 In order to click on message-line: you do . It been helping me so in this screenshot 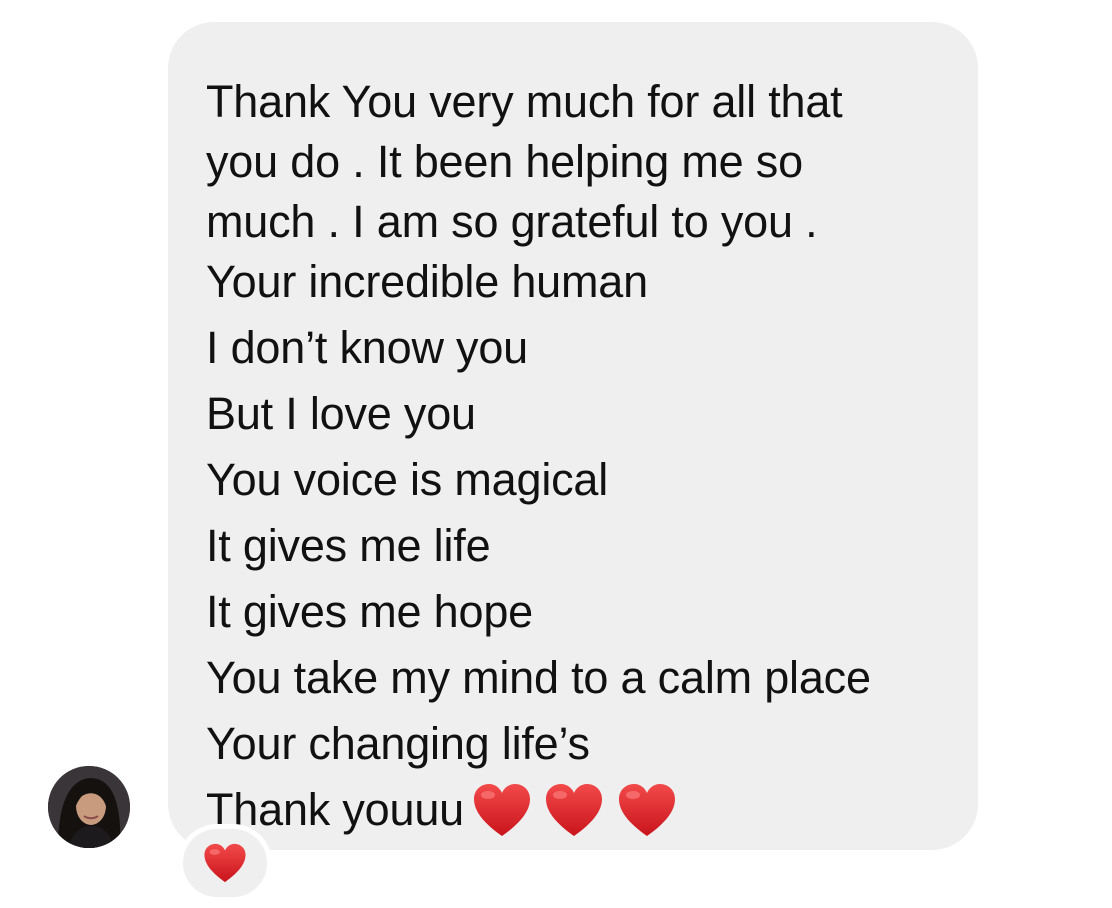, I will do `click(504, 161)`.